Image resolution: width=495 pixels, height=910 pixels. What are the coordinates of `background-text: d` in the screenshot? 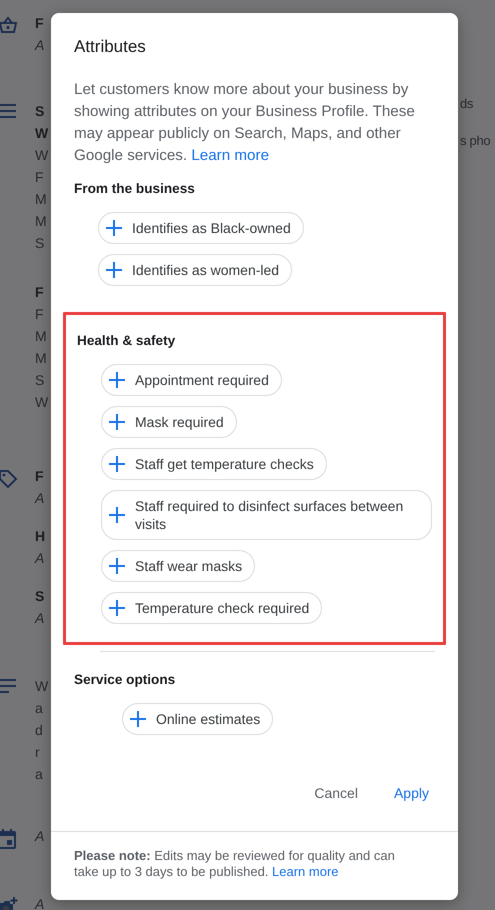 It's located at (39, 730).